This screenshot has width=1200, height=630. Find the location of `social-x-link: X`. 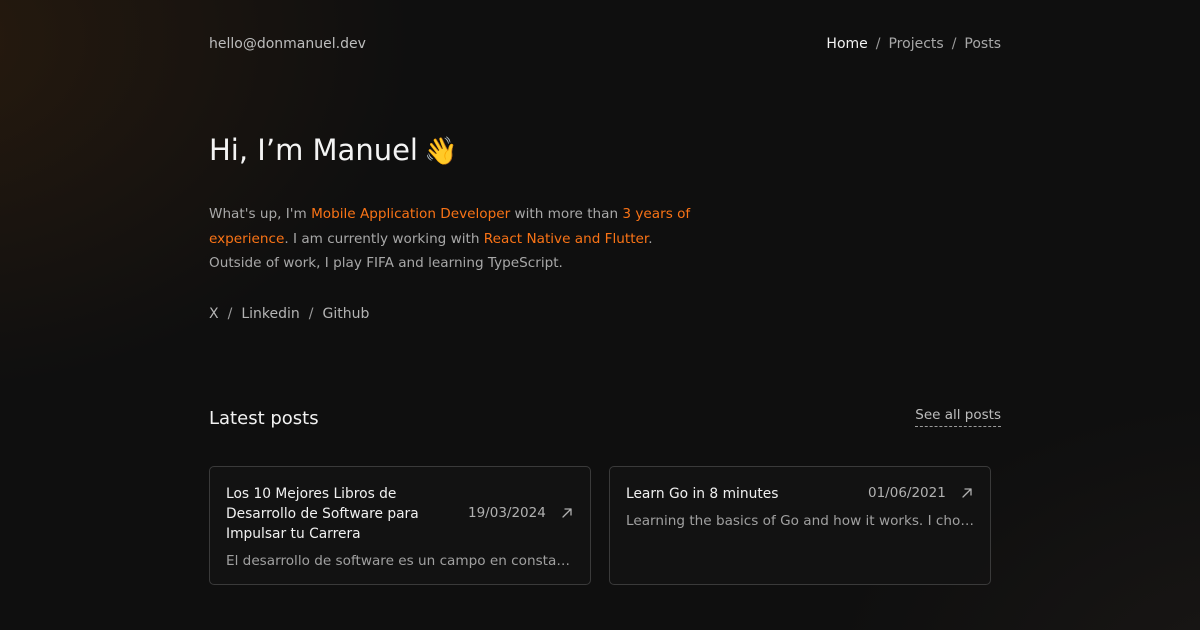

social-x-link: X is located at coordinates (214, 314).